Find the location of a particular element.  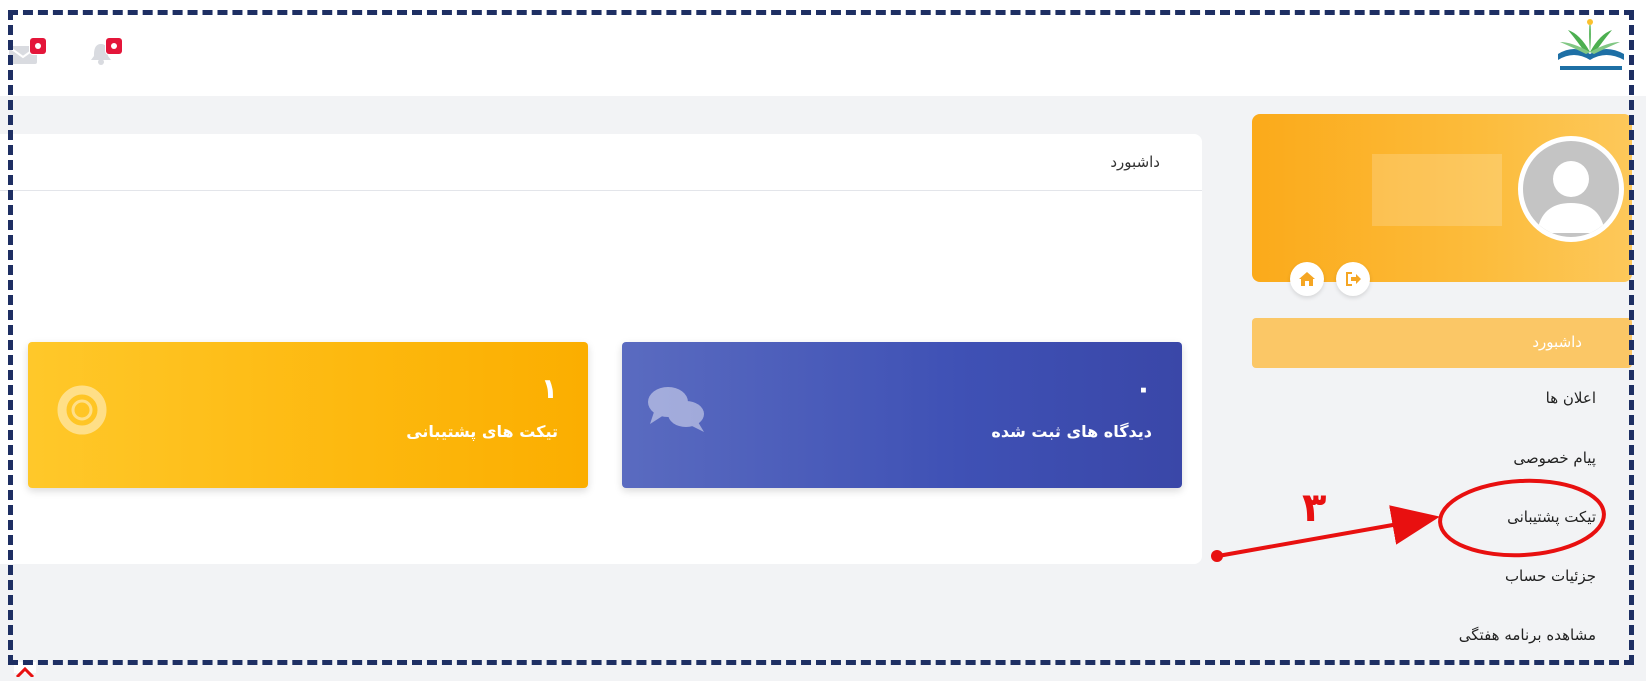

sign-out-icon is located at coordinates (1353, 279).